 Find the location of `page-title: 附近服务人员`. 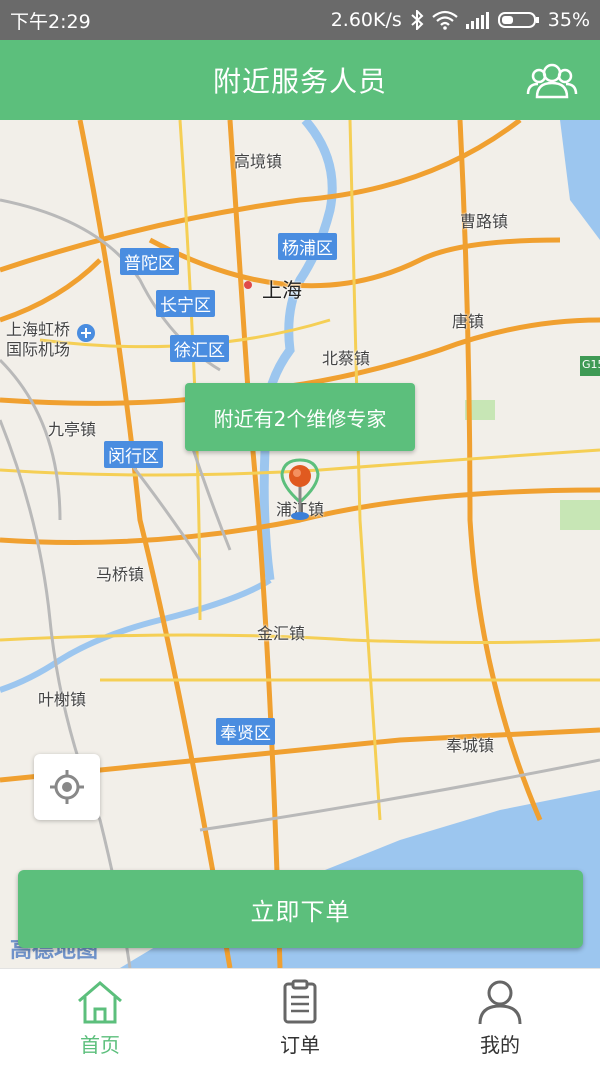

page-title: 附近服务人员 is located at coordinates (299, 81).